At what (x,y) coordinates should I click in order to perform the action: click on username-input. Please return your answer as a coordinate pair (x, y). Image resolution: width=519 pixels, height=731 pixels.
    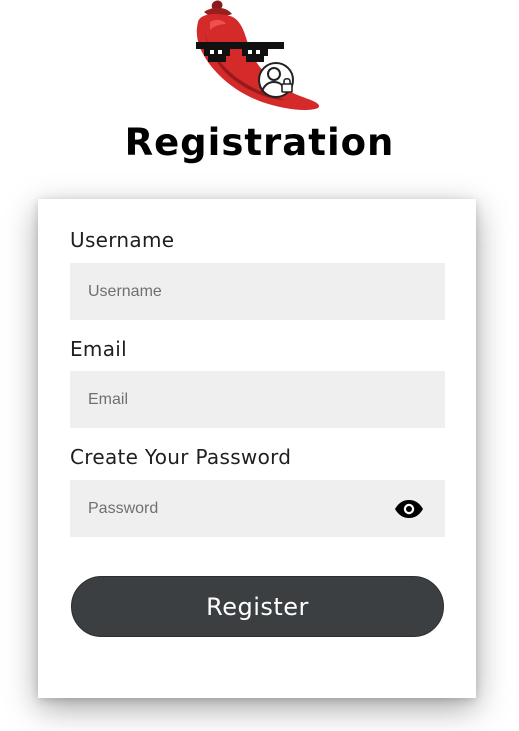
    Looking at the image, I should click on (257, 291).